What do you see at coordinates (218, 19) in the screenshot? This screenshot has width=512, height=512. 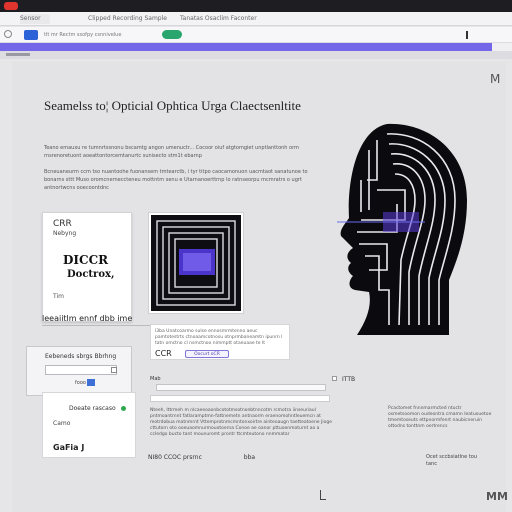 I see `tab-3: Tanatas Osaclim Faconter` at bounding box center [218, 19].